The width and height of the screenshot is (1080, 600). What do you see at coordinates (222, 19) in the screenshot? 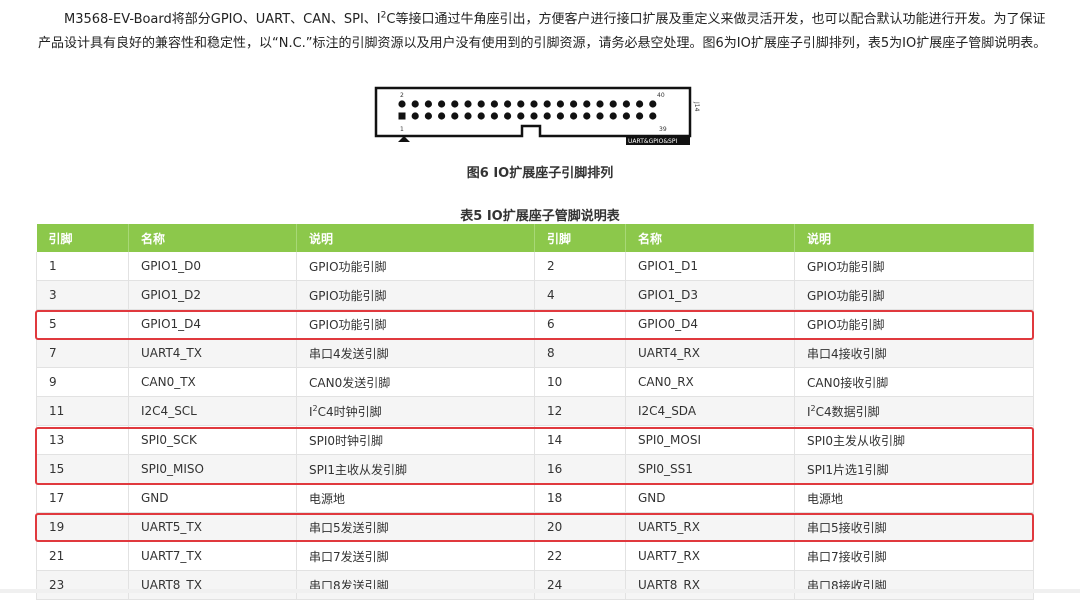
I see `intro-text-1: M3568-EV-Board将部分GPIO、UART、CAN、SPI、I` at bounding box center [222, 19].